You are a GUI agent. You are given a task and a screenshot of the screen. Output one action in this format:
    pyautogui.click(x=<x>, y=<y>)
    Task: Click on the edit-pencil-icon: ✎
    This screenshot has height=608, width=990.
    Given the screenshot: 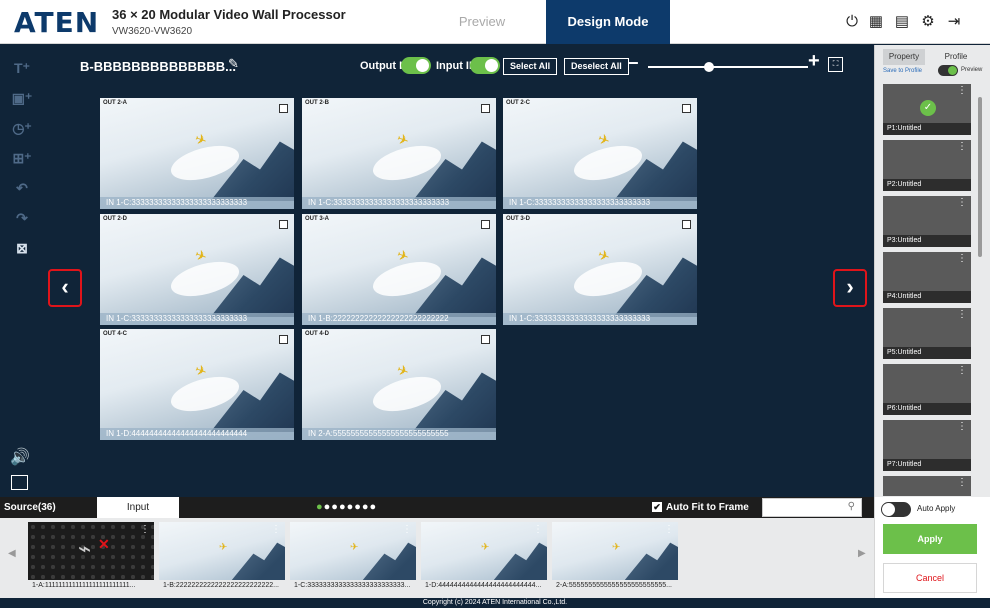 What is the action you would take?
    pyautogui.click(x=233, y=64)
    